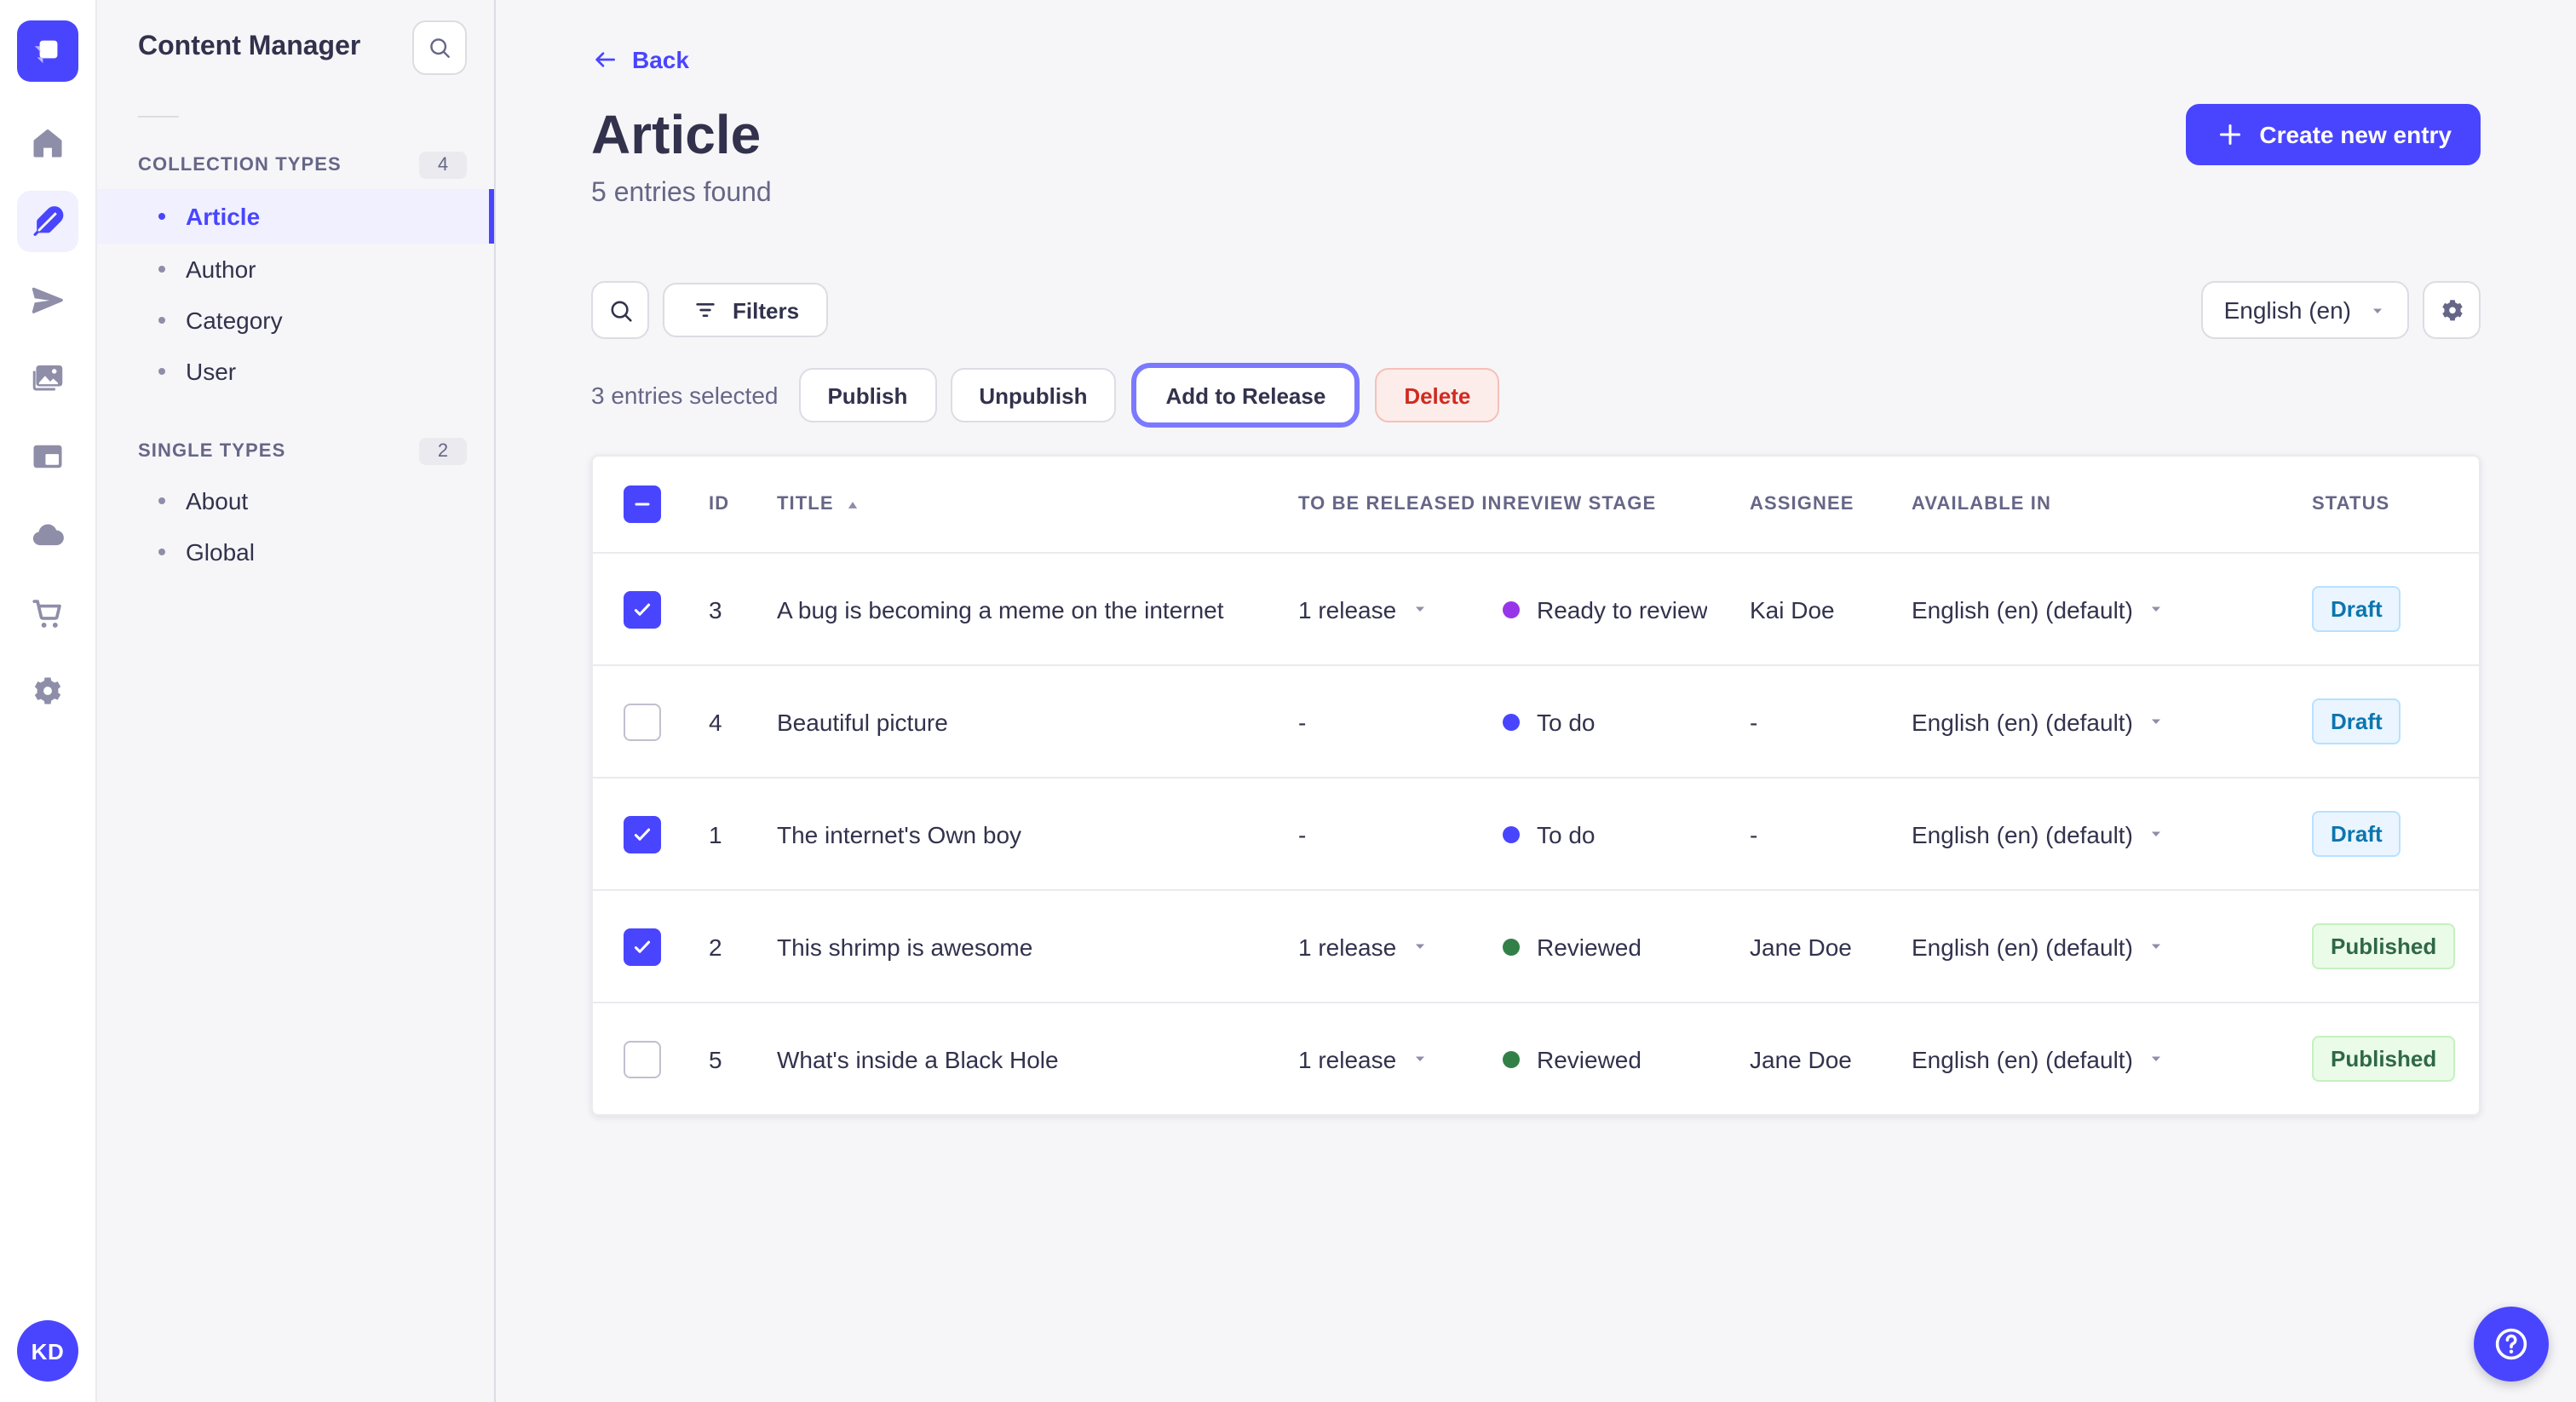 This screenshot has height=1402, width=2576. I want to click on cell-review-stage: To do, so click(1627, 834).